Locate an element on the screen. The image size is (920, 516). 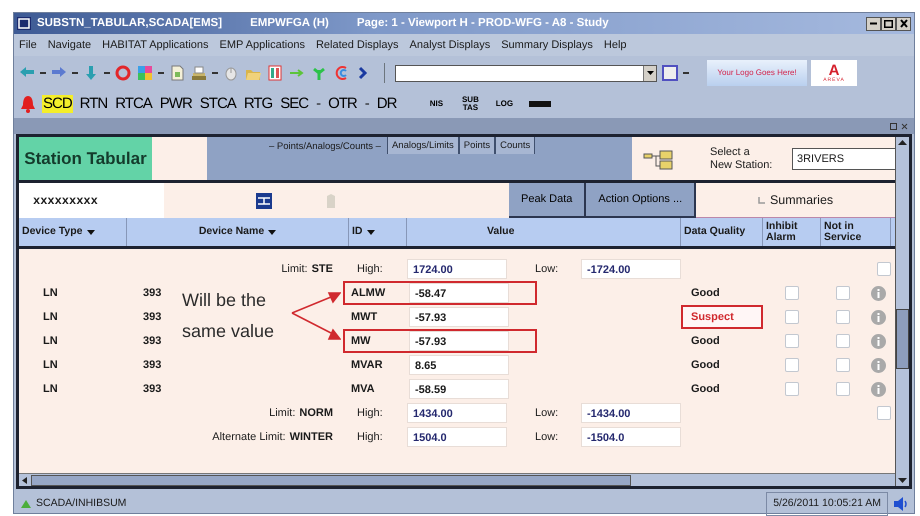
app-button: LOG is located at coordinates (504, 104).